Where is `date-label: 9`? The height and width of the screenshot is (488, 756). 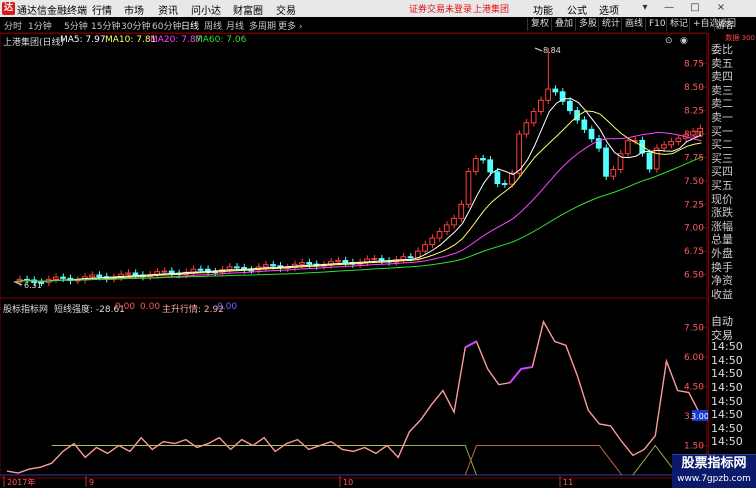
date-label: 9 is located at coordinates (91, 482).